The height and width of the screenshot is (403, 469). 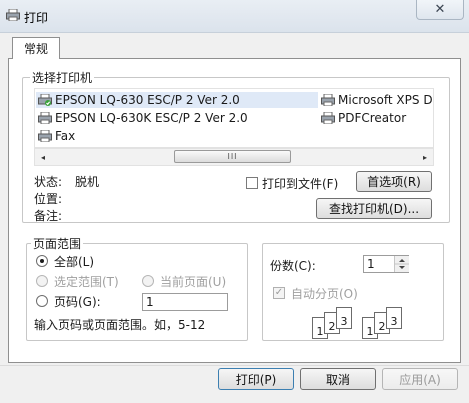 I want to click on printer-item: Microsoft XPS D, so click(x=377, y=100).